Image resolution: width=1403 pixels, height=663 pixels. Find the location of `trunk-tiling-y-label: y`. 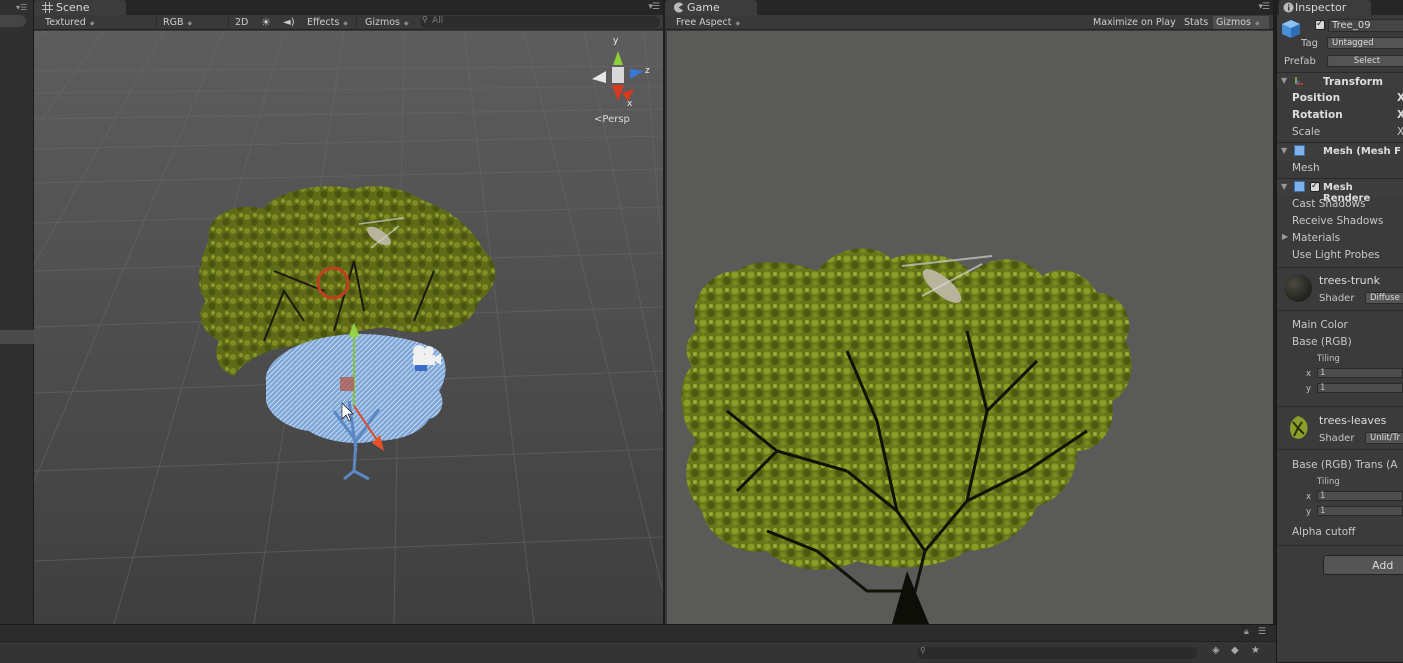

trunk-tiling-y-label: y is located at coordinates (1309, 389).